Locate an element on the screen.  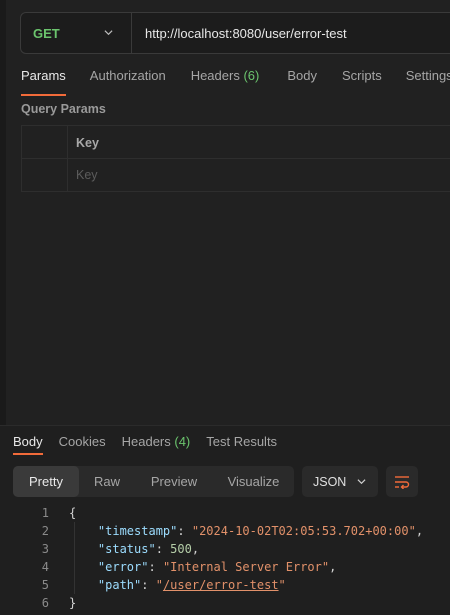
tab-params: Params is located at coordinates (43, 82).